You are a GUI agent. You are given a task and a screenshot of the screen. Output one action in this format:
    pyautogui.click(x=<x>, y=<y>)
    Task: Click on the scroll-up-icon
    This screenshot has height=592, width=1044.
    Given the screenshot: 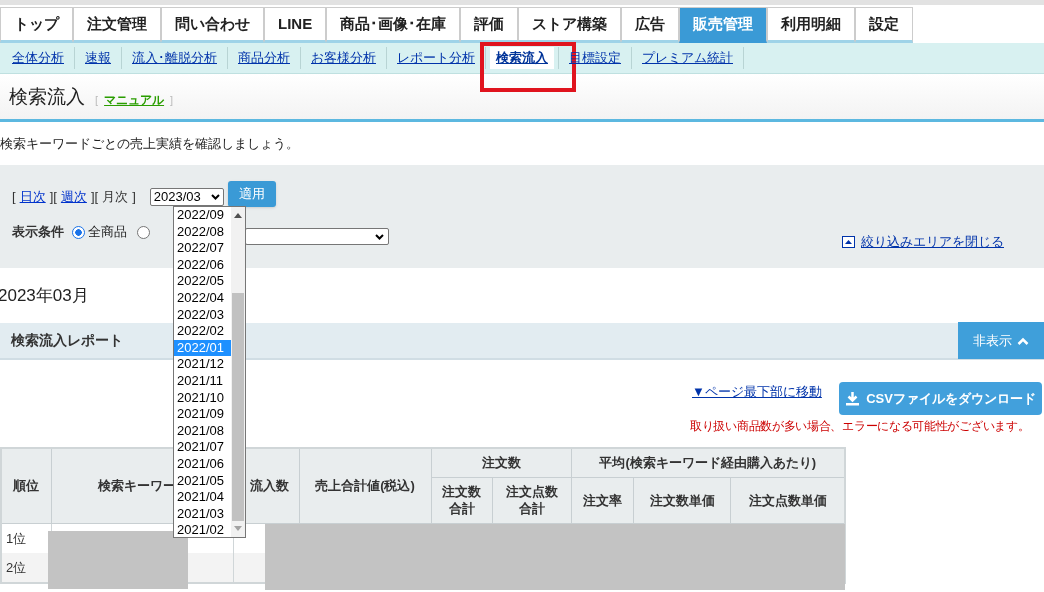 What is the action you would take?
    pyautogui.click(x=238, y=215)
    